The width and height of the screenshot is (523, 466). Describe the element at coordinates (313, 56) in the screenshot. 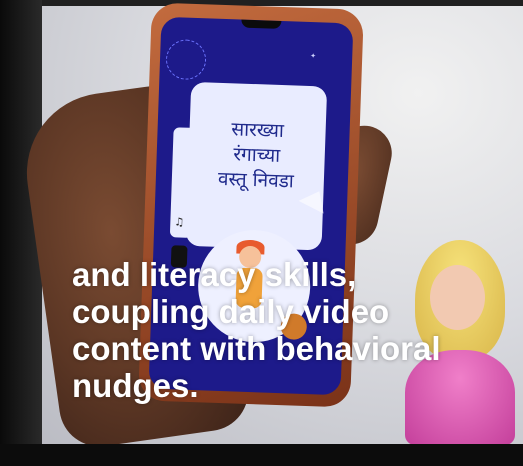

I see `app-logo: ✦` at that location.